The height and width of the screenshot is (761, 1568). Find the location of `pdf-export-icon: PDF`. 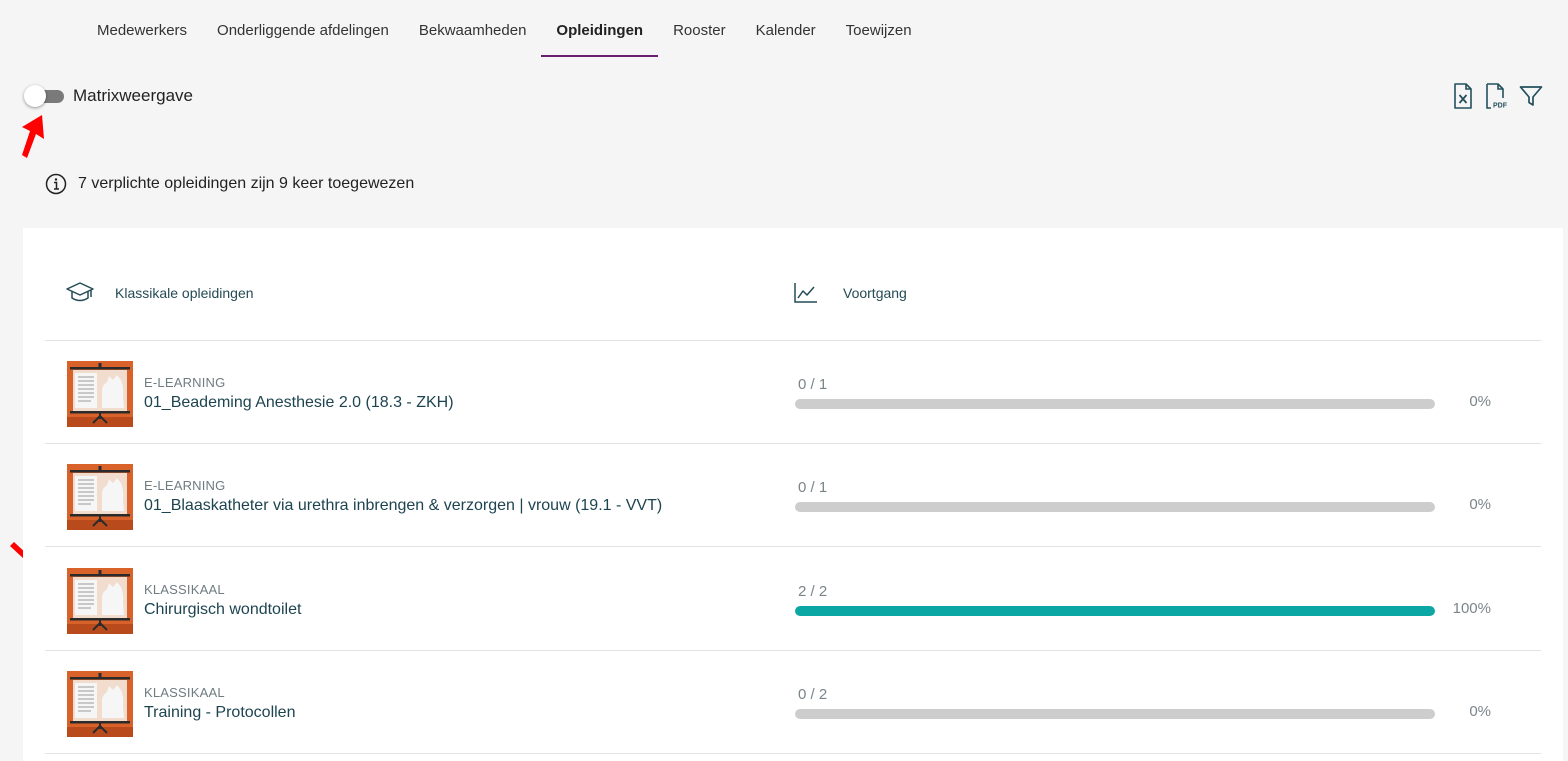

pdf-export-icon: PDF is located at coordinates (1497, 96).